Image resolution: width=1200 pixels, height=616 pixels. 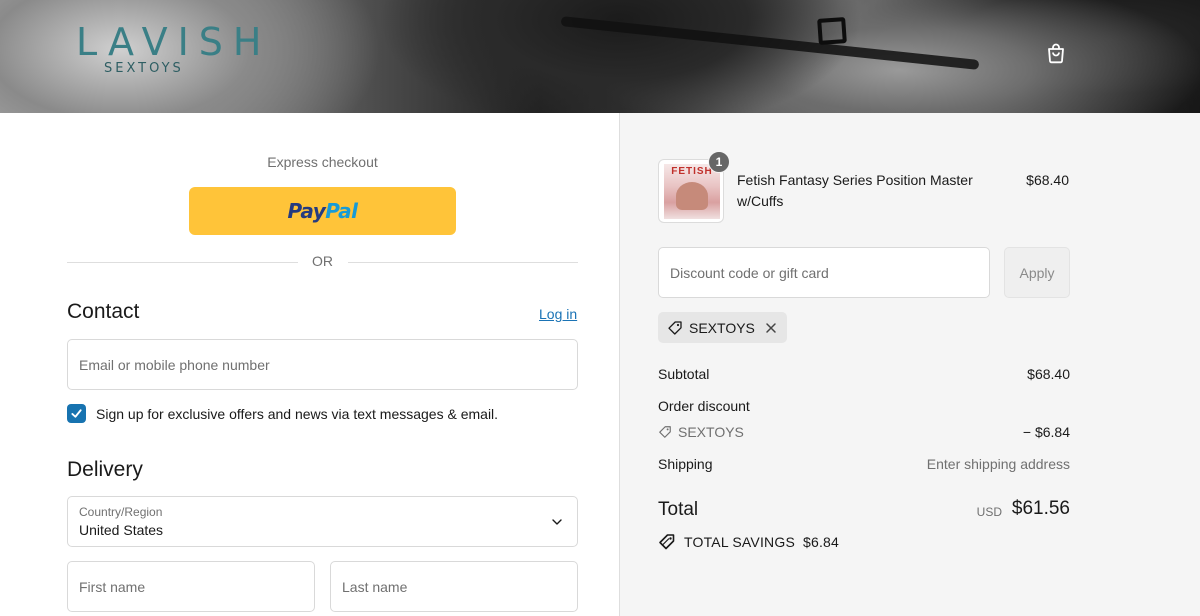 What do you see at coordinates (306, 211) in the screenshot?
I see `paypal-logo-pay: Pay` at bounding box center [306, 211].